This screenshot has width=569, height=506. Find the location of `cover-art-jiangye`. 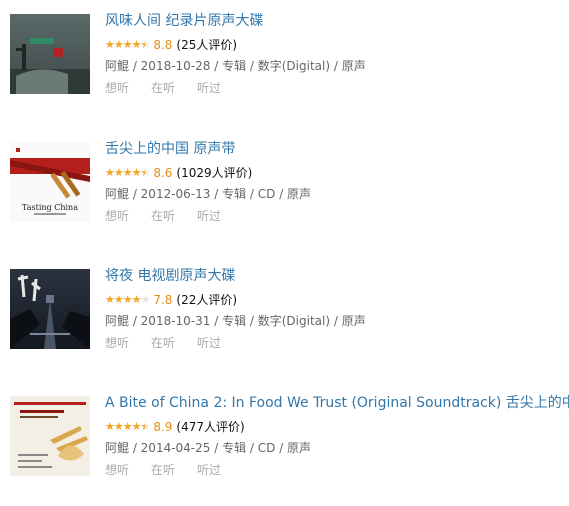

cover-art-jiangye is located at coordinates (50, 309).